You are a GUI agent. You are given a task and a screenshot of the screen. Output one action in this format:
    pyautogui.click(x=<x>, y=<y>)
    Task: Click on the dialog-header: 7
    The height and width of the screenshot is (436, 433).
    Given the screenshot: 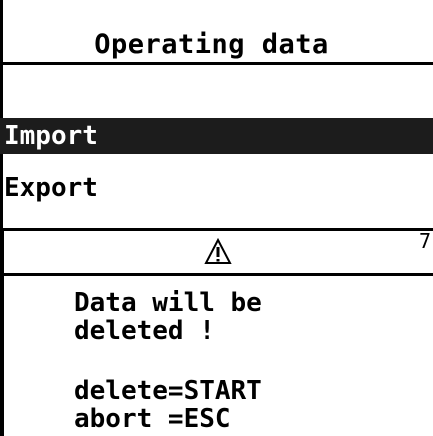 What is the action you would take?
    pyautogui.click(x=218, y=252)
    